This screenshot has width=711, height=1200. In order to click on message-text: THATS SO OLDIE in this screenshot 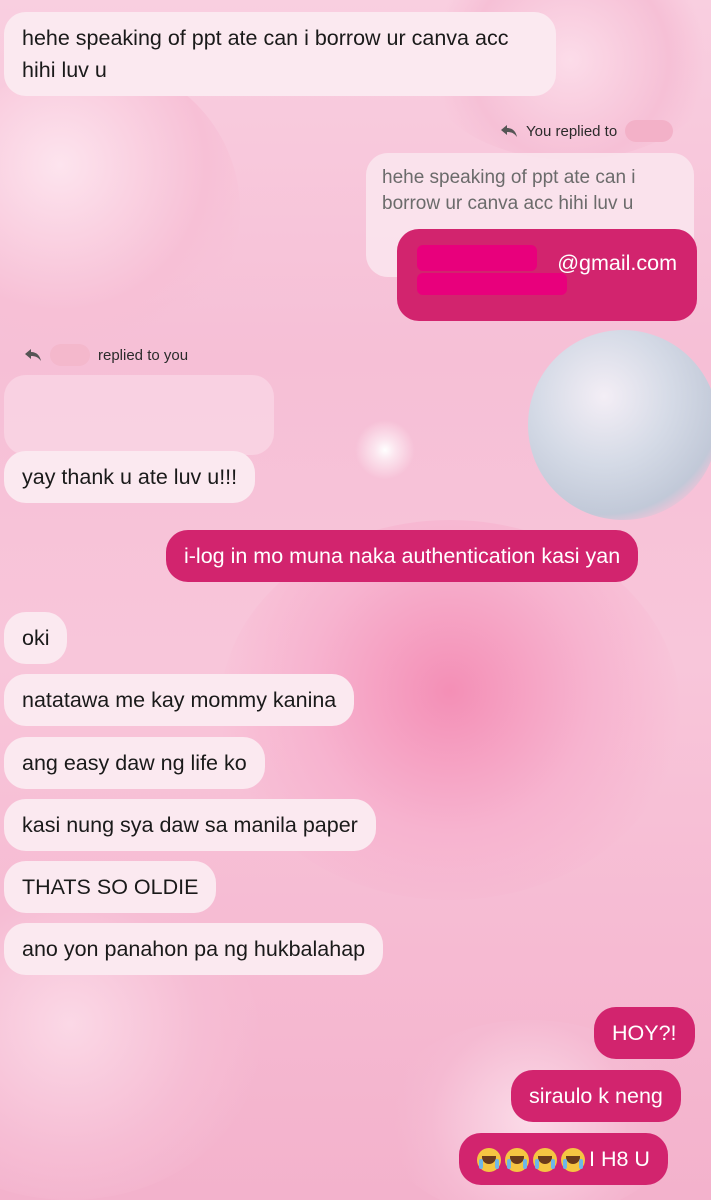, I will do `click(110, 887)`.